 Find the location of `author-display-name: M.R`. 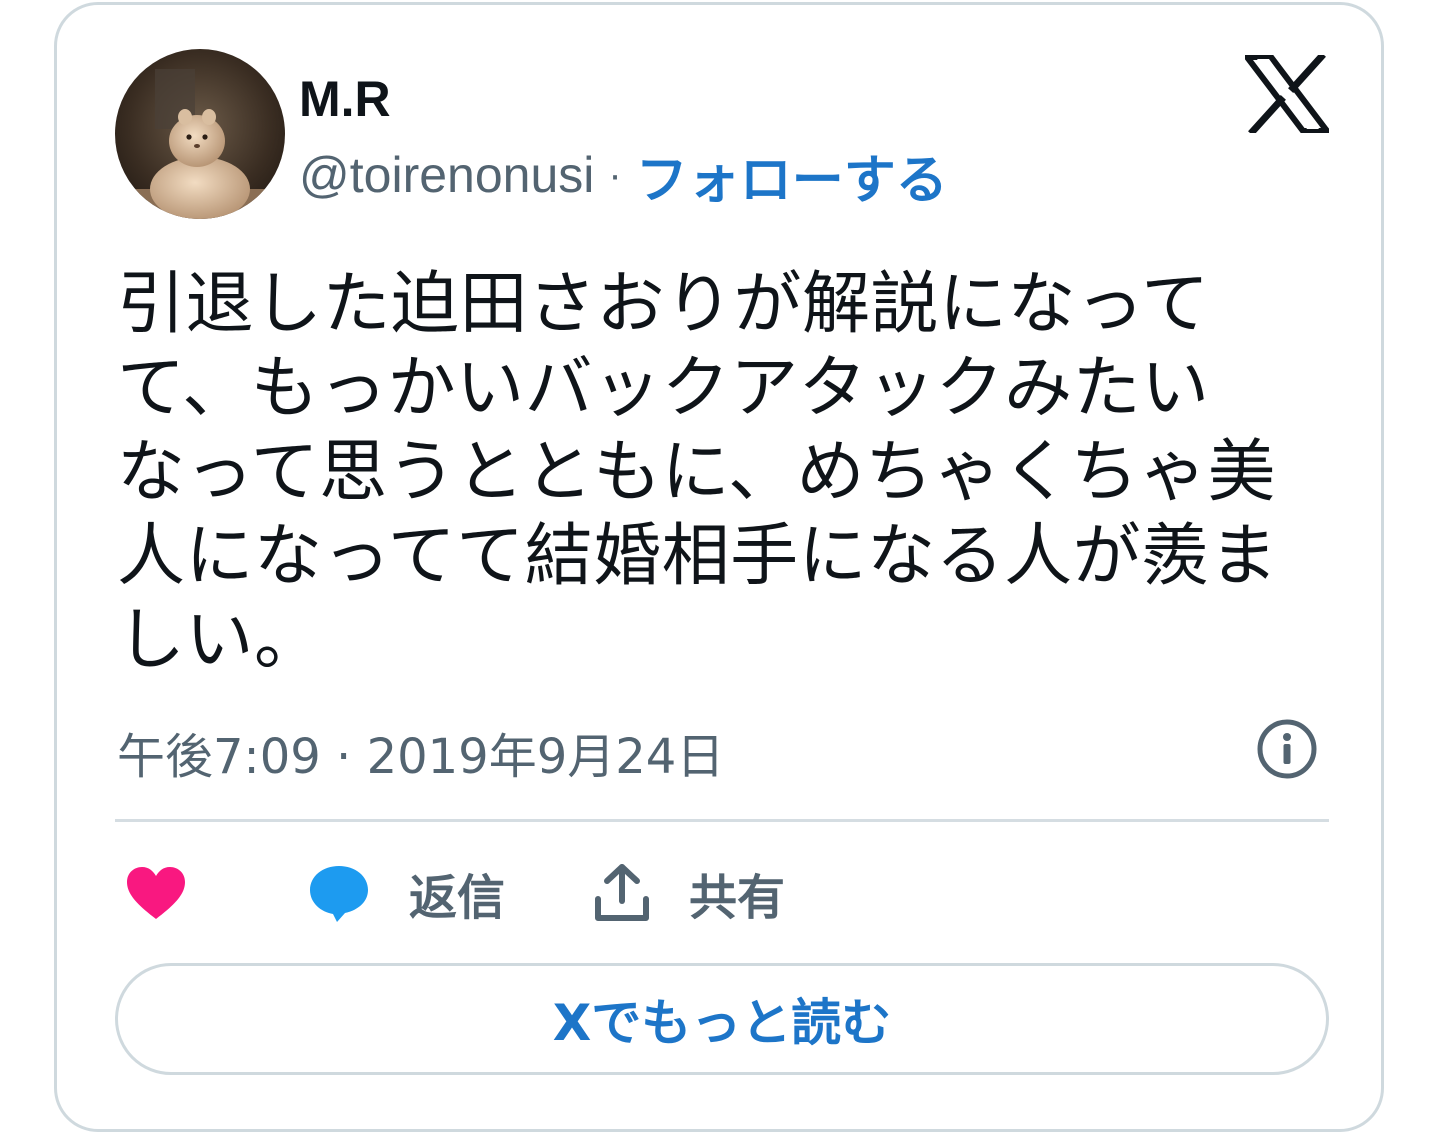

author-display-name: M.R is located at coordinates (345, 99).